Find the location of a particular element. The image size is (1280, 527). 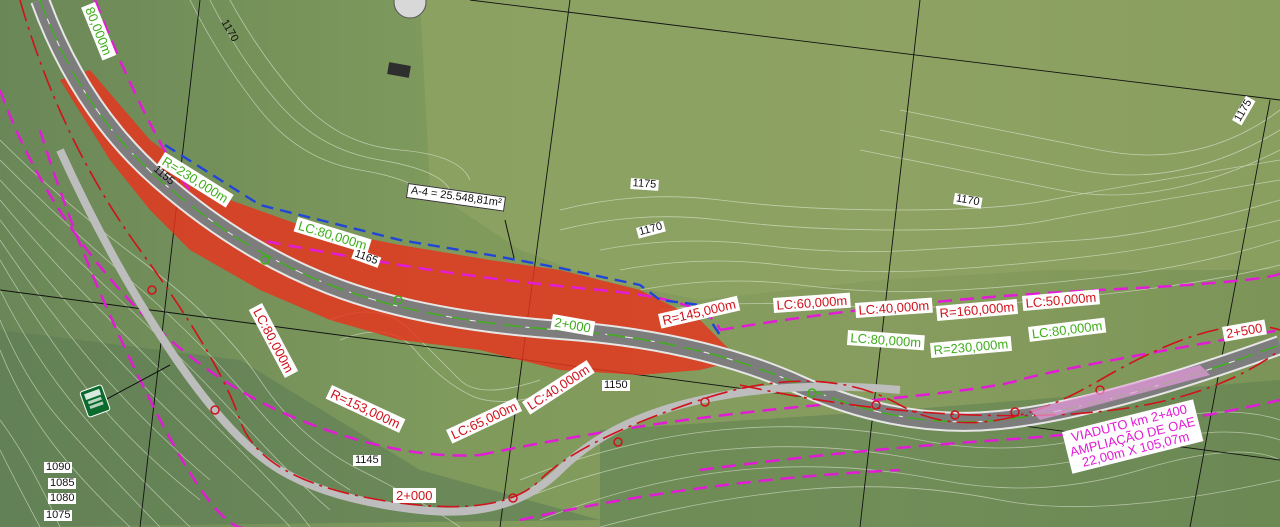

elevation-label: 1145 is located at coordinates (367, 460).